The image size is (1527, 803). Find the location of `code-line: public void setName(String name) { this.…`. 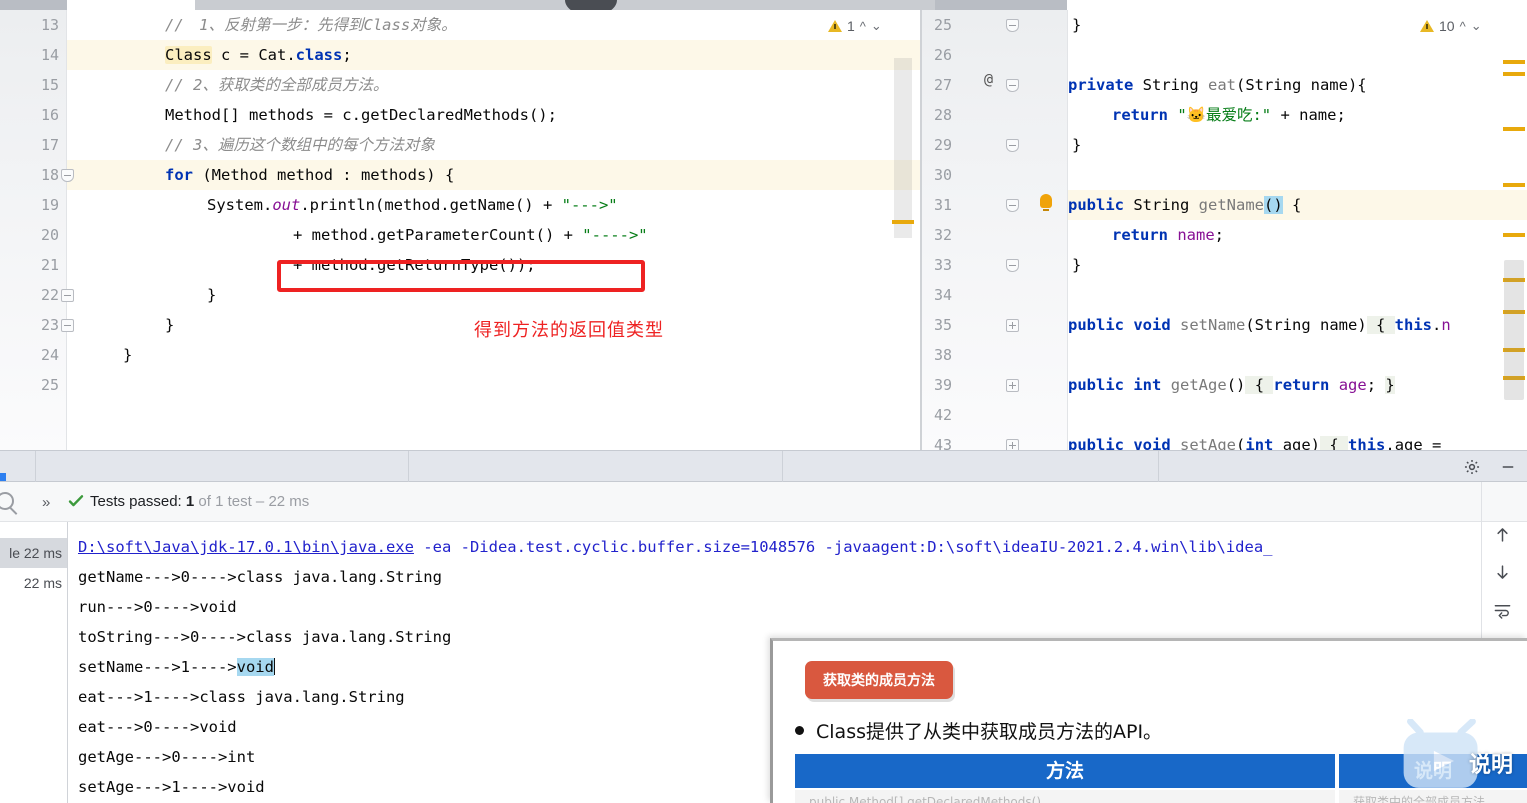

code-line: public void setName(String name) { this.… is located at coordinates (1259, 325).